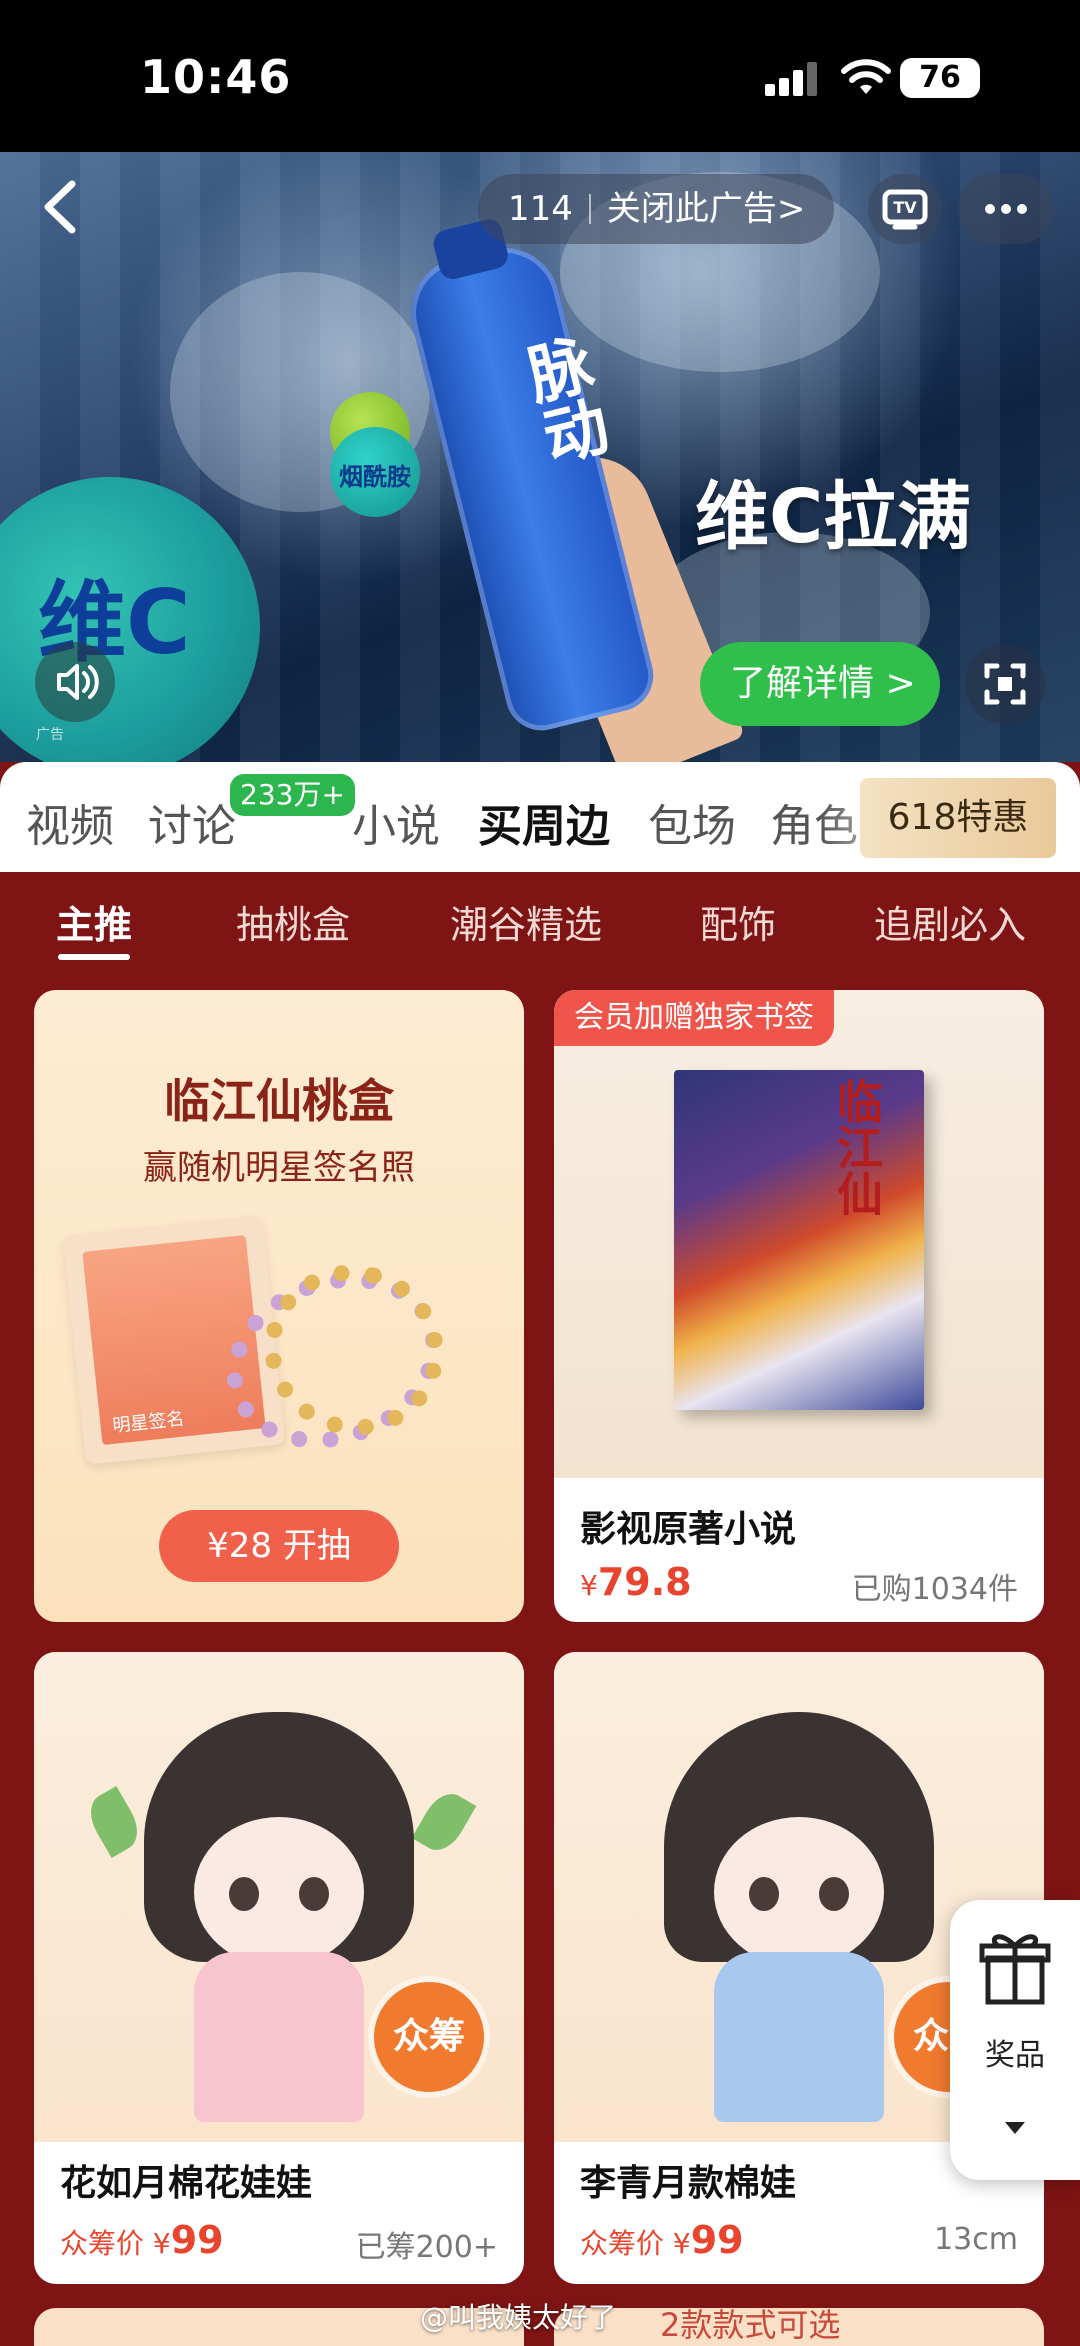  I want to click on product-card-blindbox: 临江仙桃盒 赢随机明星签名照 明星签名 ¥28 开抽, so click(279, 1306).